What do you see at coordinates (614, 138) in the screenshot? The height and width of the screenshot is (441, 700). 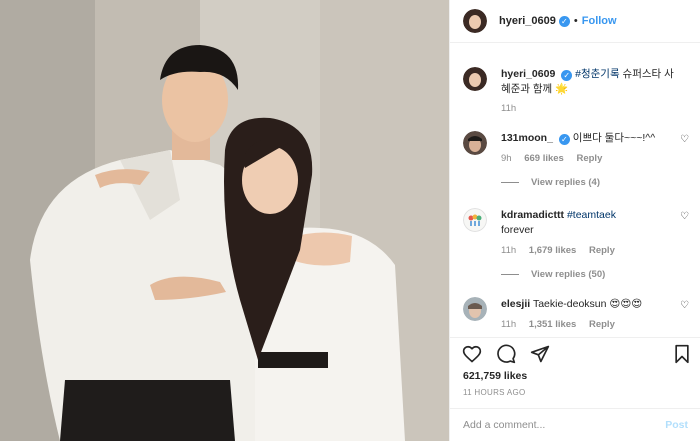 I see `comment-body: 이쁘다 둘다~~~!^^` at bounding box center [614, 138].